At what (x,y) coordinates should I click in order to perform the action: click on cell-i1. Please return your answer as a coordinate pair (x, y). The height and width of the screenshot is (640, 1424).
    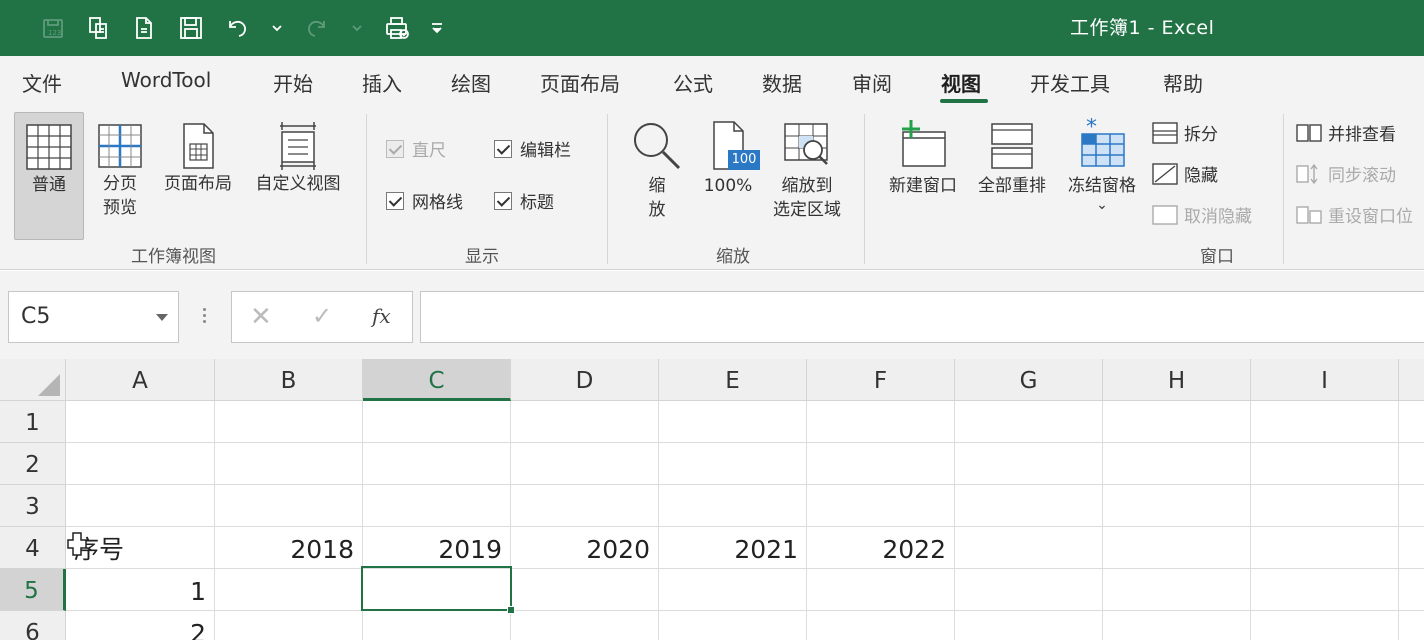
    Looking at the image, I should click on (1325, 422).